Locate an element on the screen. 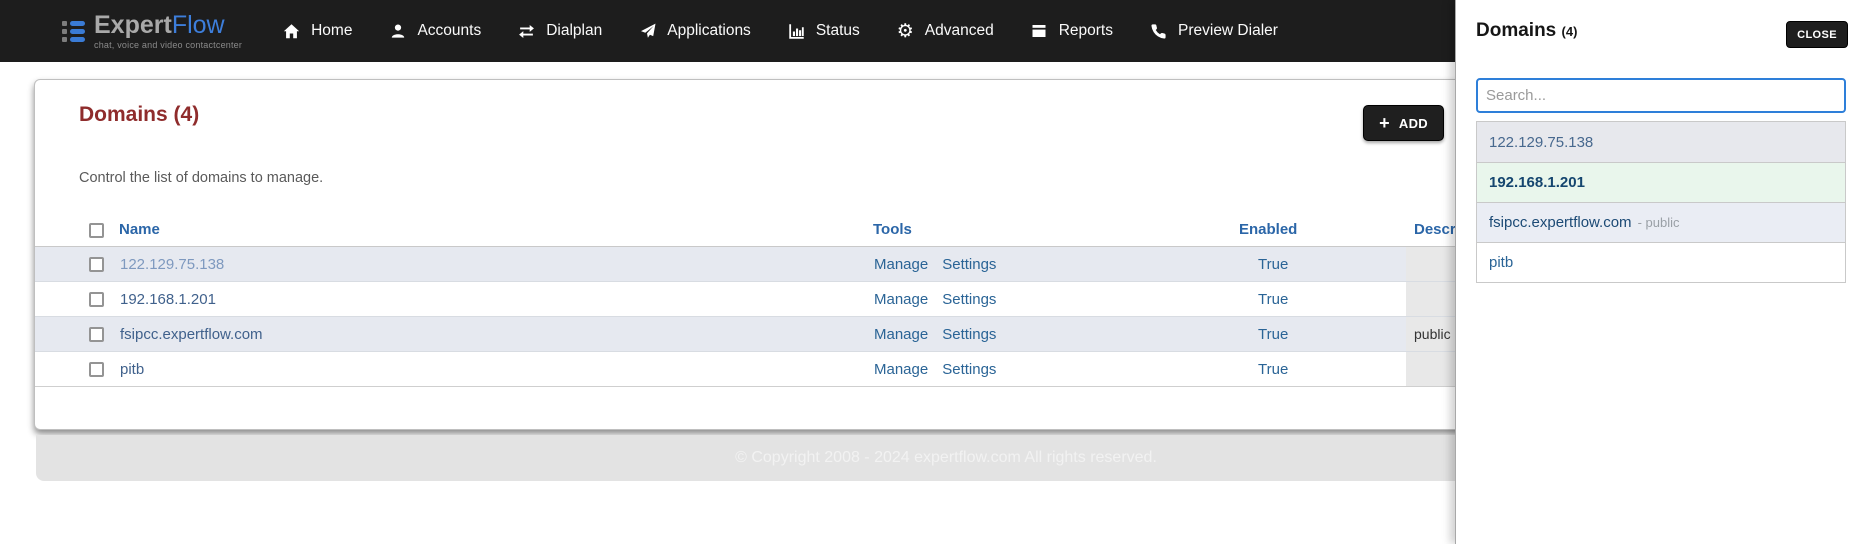 The image size is (1856, 544). brand-tagline: chat, voice and video contactcenter is located at coordinates (168, 44).